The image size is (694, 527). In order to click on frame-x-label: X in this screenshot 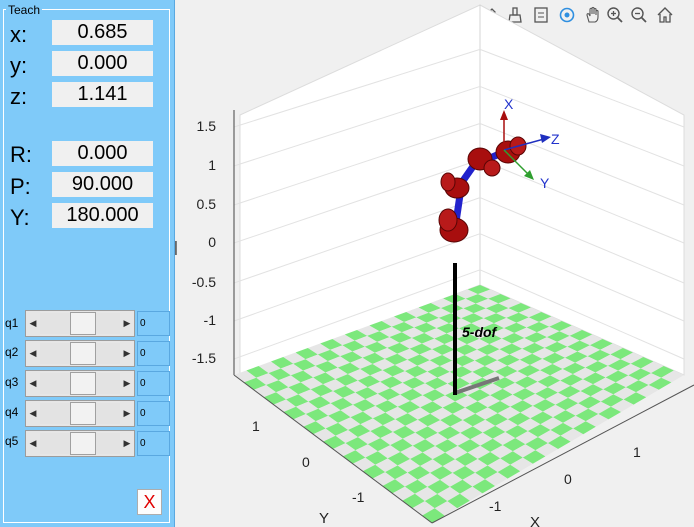, I will do `click(509, 104)`.